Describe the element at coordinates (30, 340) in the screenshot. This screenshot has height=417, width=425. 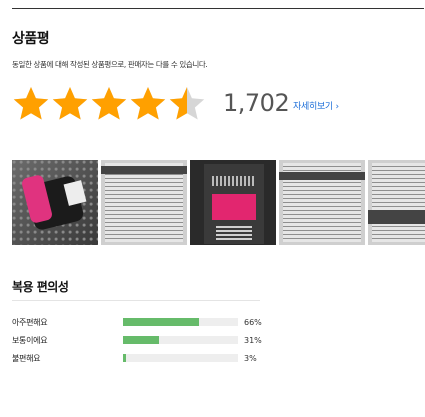
I see `ease-row-label: 보통이에요` at that location.